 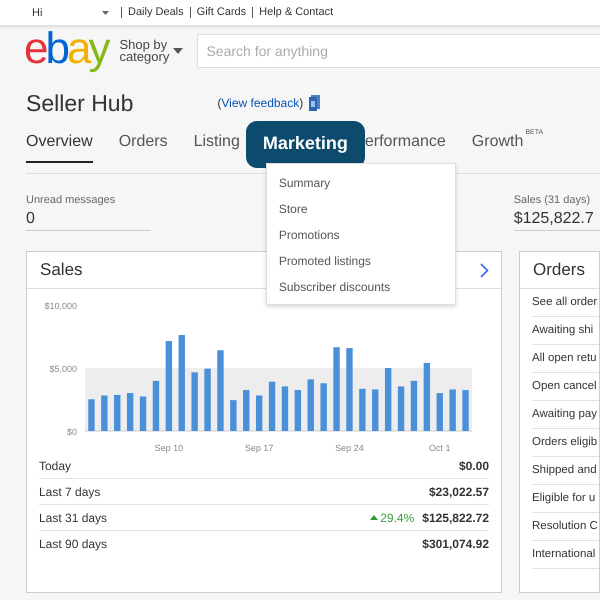 I want to click on y-tick-label: $10,000, so click(x=60, y=306).